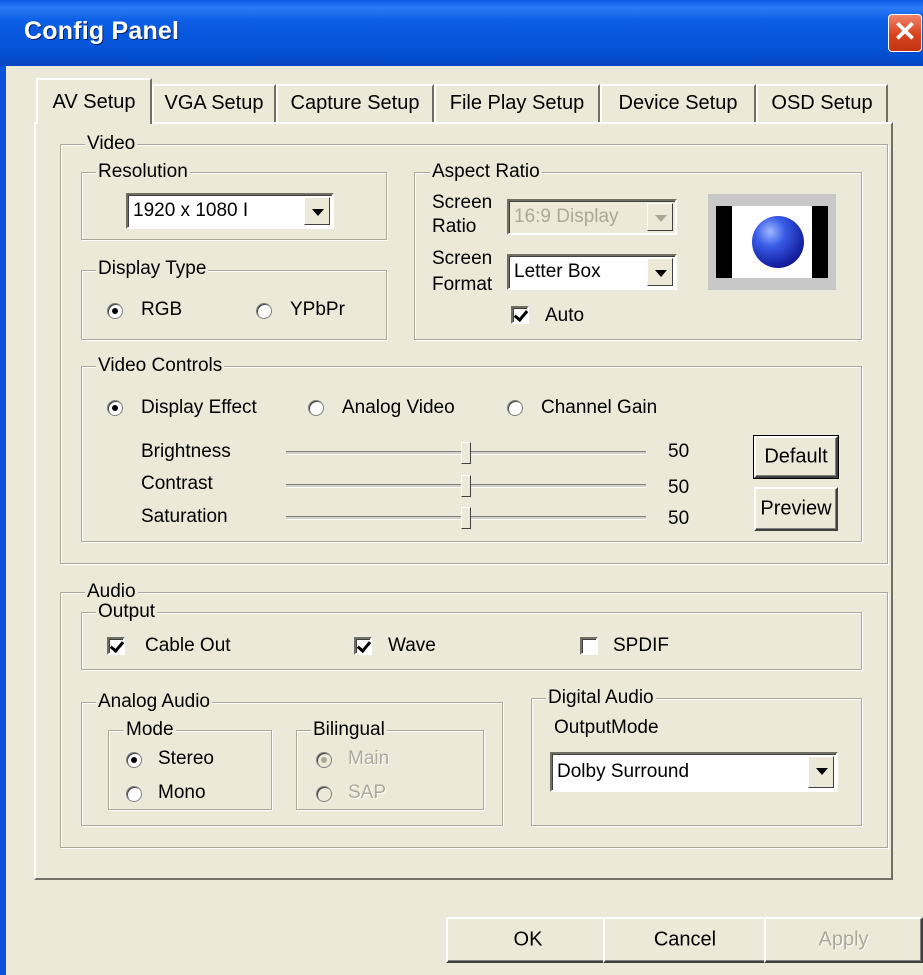  I want to click on screen-format-dropdown: Letter Box, so click(592, 272).